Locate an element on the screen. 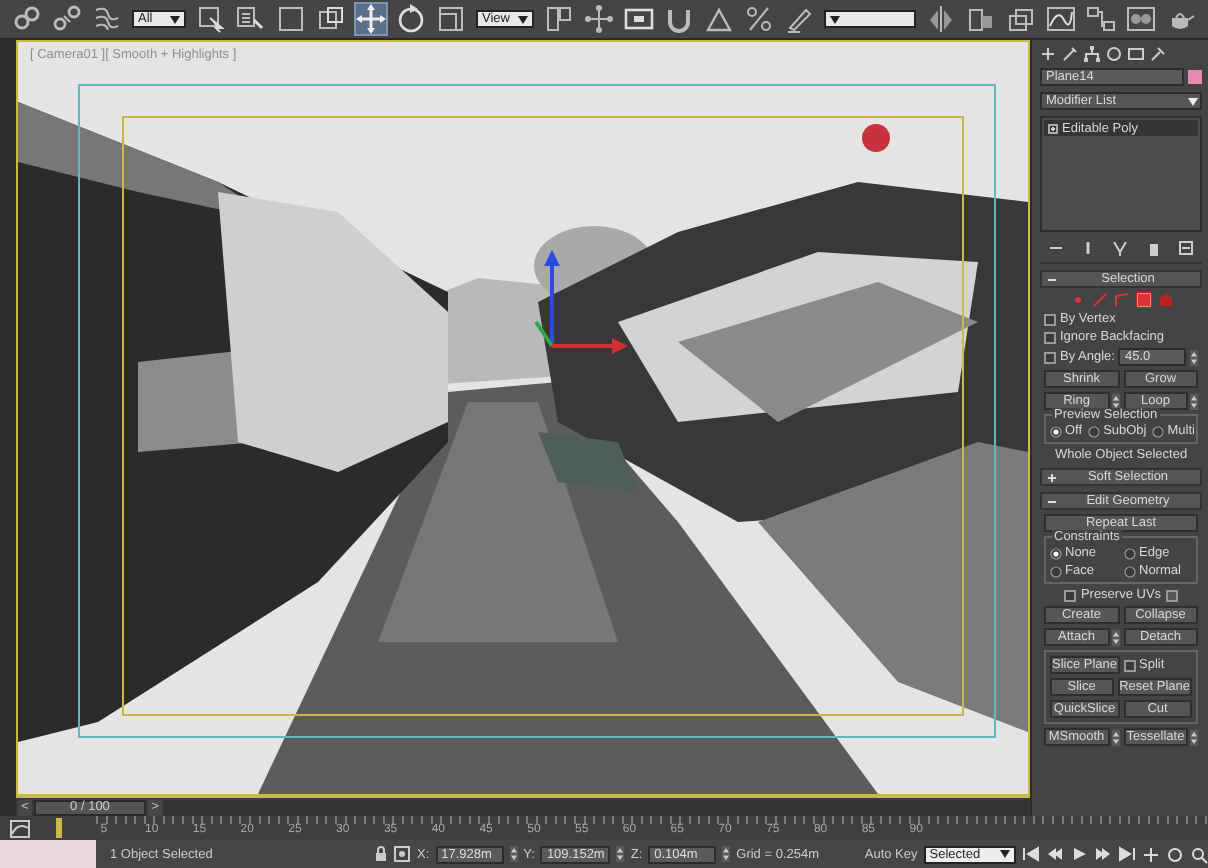 The height and width of the screenshot is (868, 1208). move-icon is located at coordinates (371, 19).